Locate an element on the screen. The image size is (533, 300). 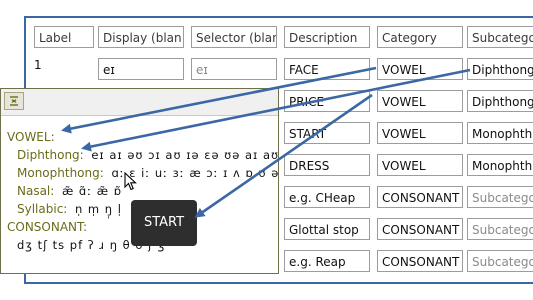
description-input: PRICE is located at coordinates (327, 101).